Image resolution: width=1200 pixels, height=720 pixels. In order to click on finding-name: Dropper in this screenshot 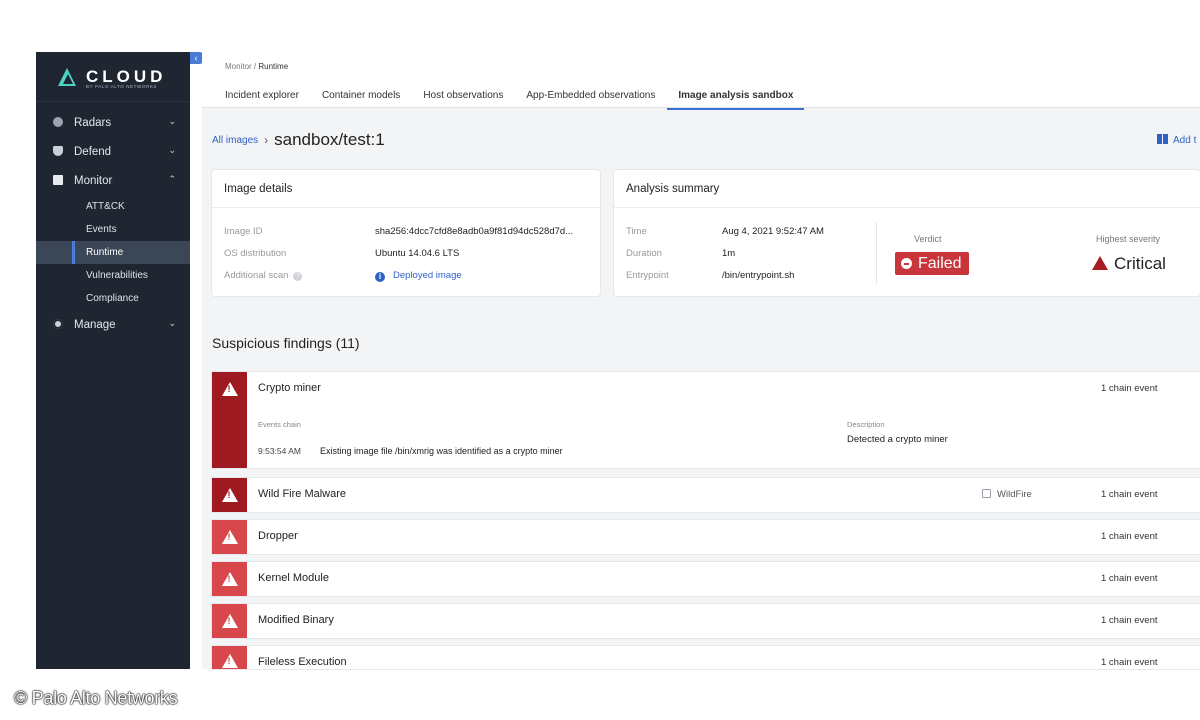, I will do `click(278, 536)`.